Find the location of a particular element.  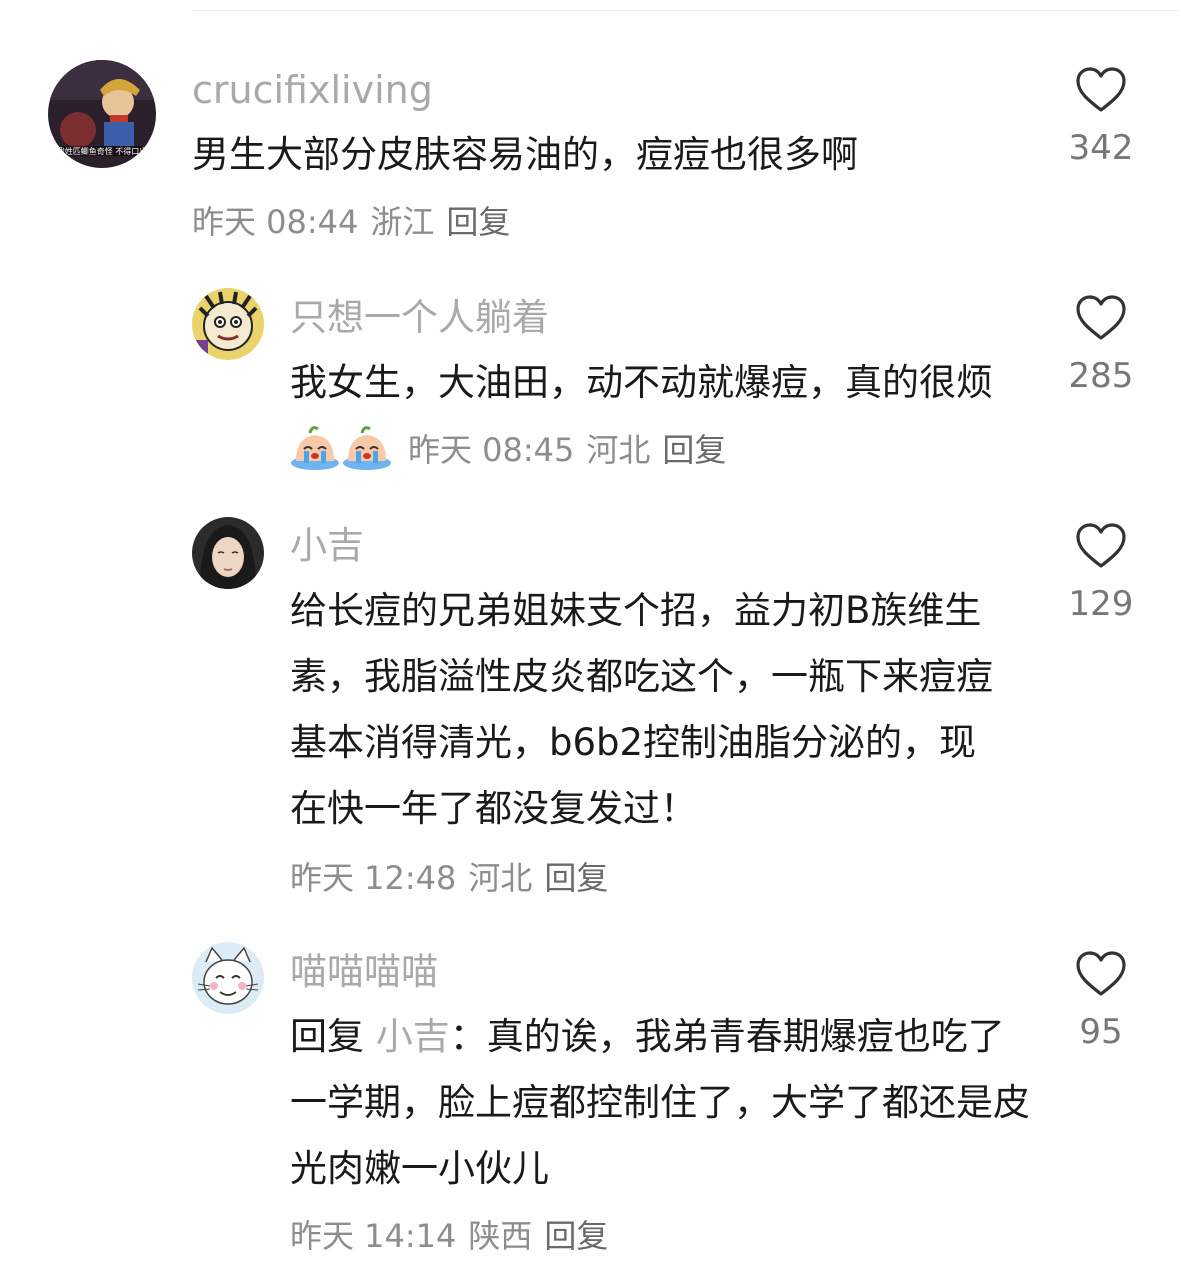

comment-meta: 昨天 08:44 浙江 回复 is located at coordinates (357, 222).